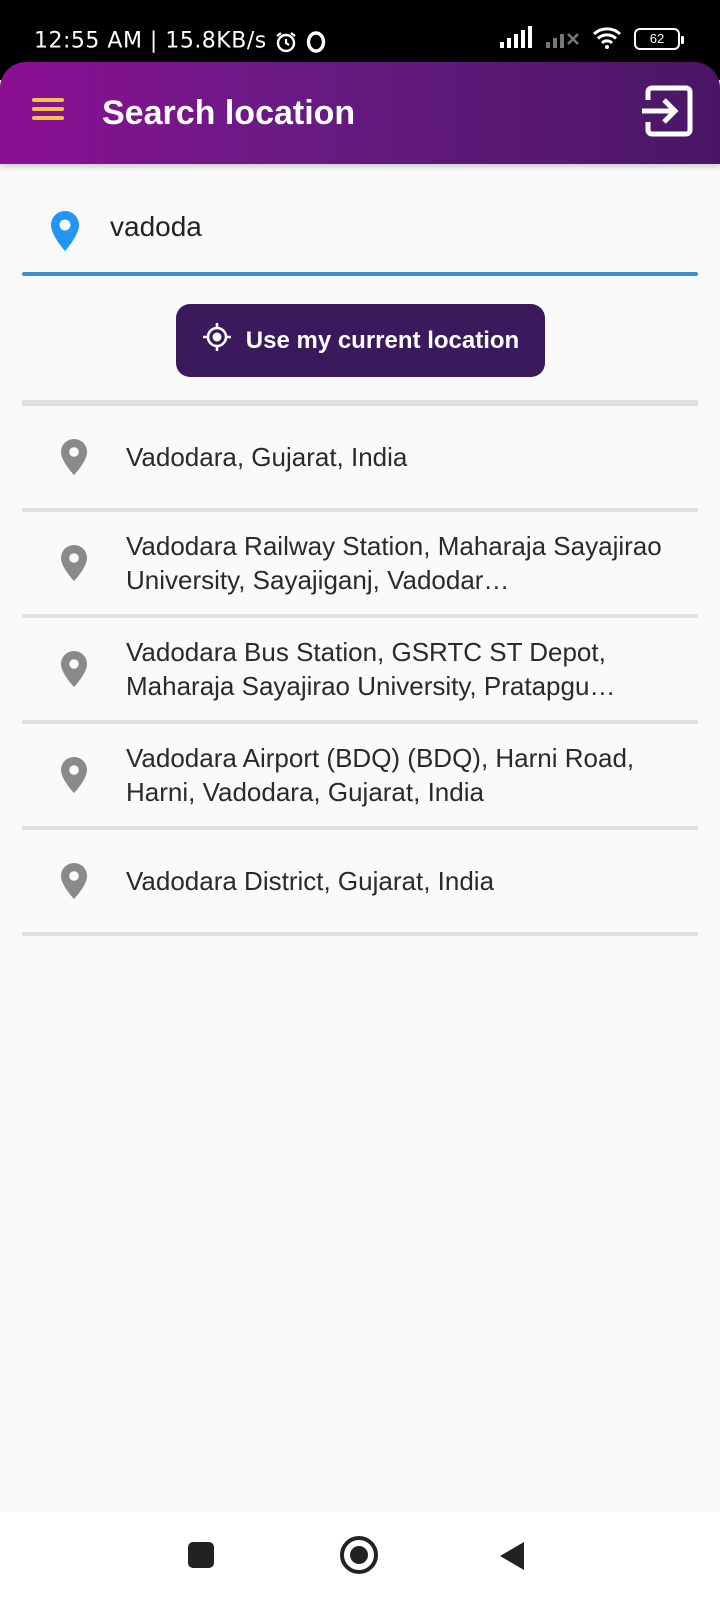 The image size is (720, 1600). I want to click on use-current-location-button: Use my current location, so click(360, 340).